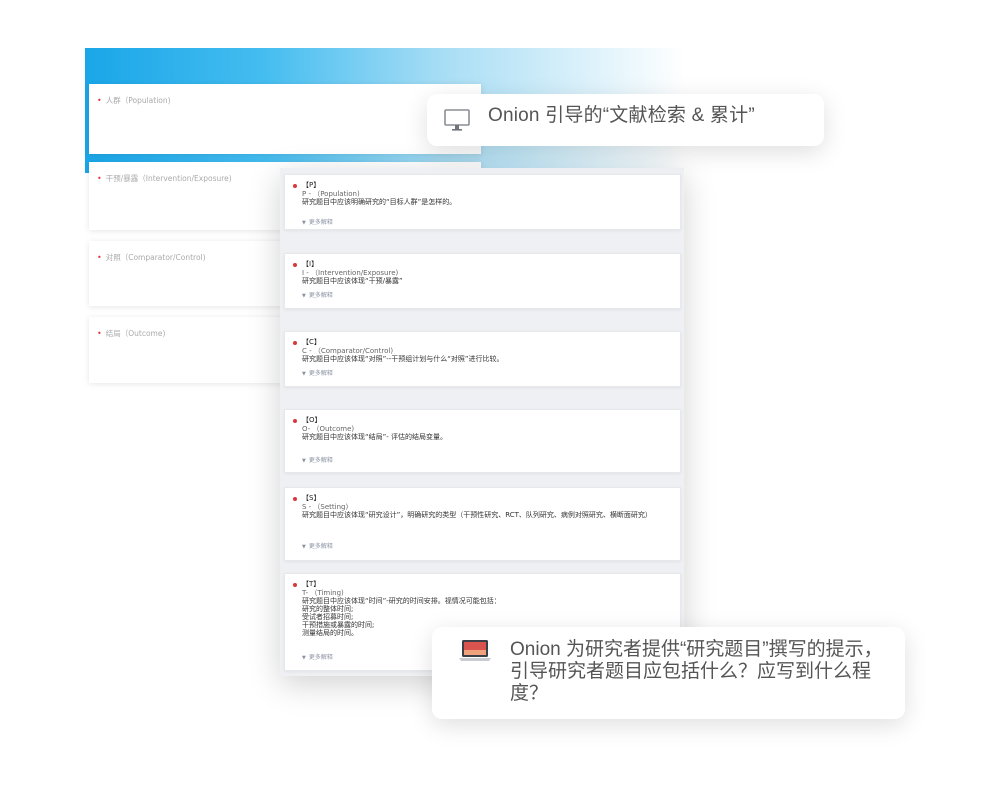 This screenshot has width=989, height=812. Describe the element at coordinates (401, 601) in the screenshot. I see `hint-desc: 研究题目中应该体现“时间”-研究的时间安排。视情况可能包括：` at that location.